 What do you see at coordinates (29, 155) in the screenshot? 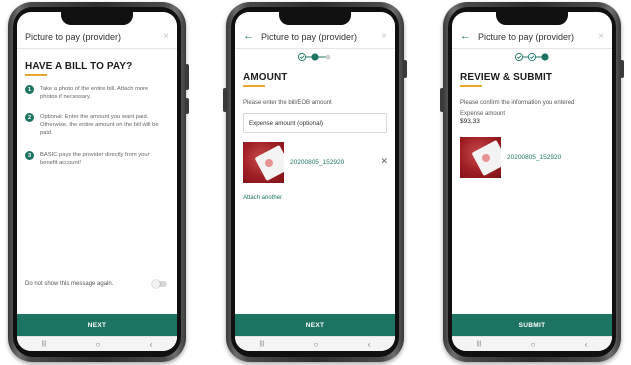
I see `step-number-badge: 3` at bounding box center [29, 155].